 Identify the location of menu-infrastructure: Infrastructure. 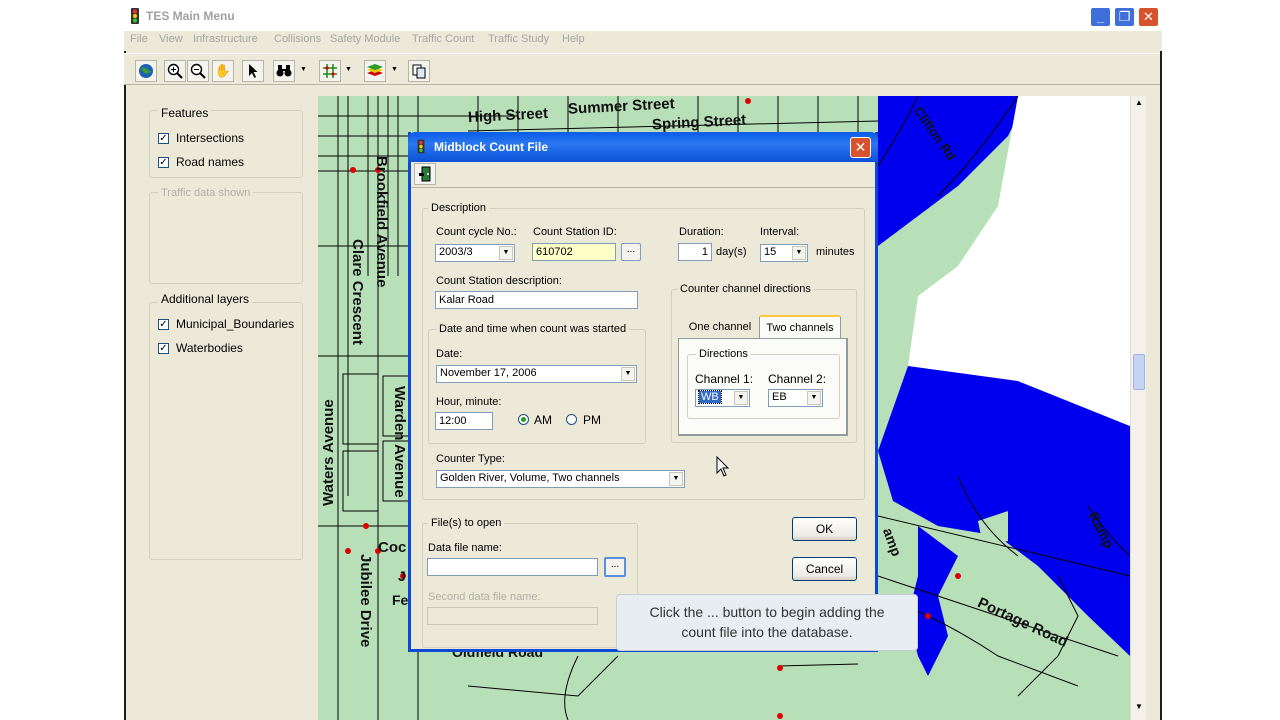
(225, 39).